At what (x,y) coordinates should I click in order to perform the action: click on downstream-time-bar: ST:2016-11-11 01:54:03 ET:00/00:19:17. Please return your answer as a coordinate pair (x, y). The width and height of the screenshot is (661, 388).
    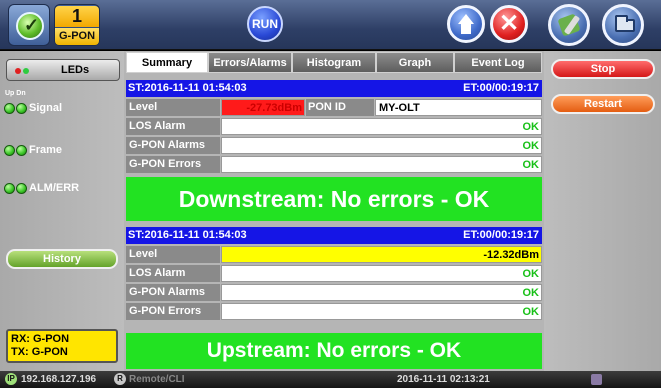
    Looking at the image, I should click on (334, 88).